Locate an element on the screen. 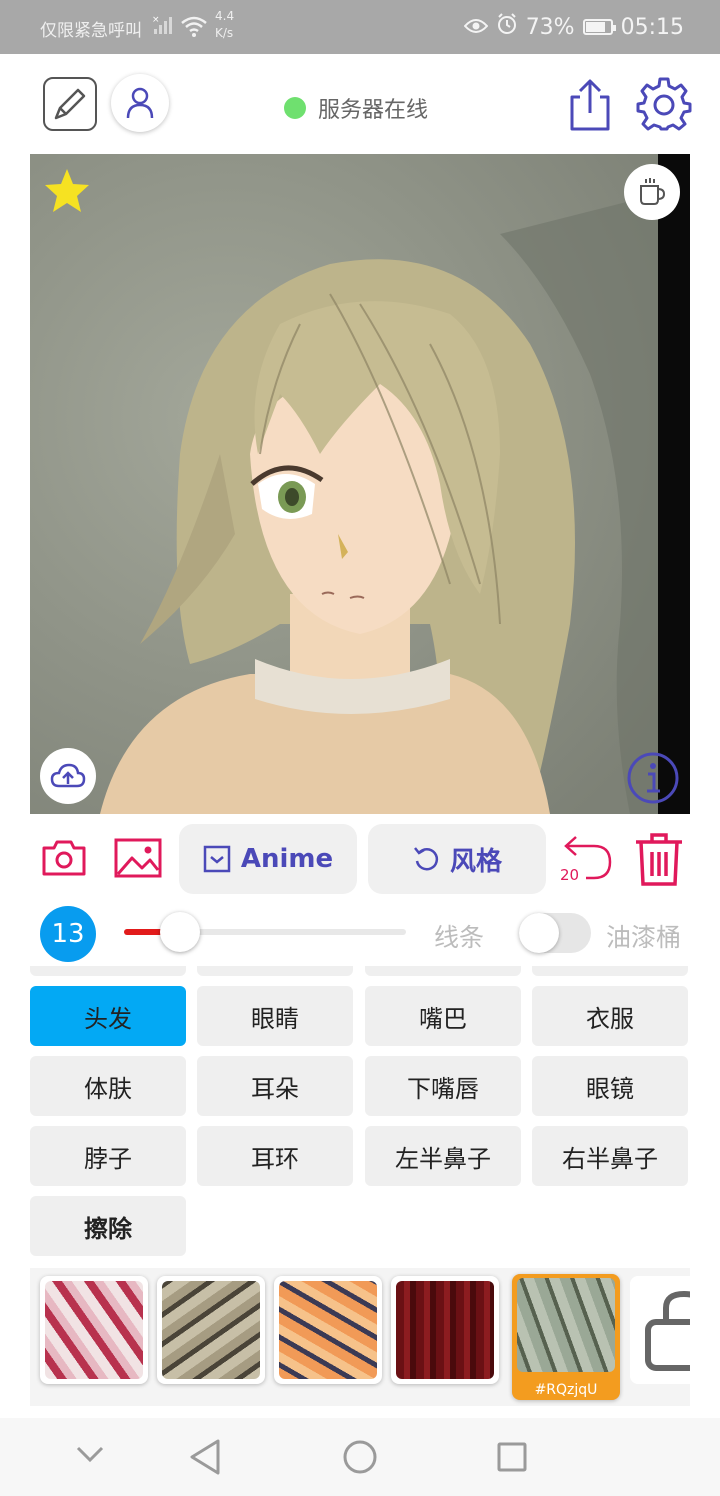 The width and height of the screenshot is (720, 1496). status-bar: 仅限紧急呼叫 × 4.4 K/s 73% 05:15 is located at coordinates (360, 27).